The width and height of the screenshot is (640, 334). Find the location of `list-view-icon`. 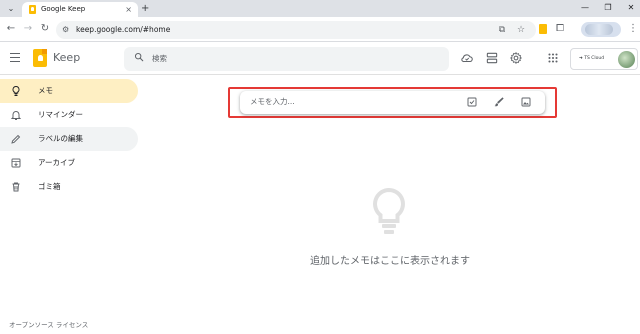

list-view-icon is located at coordinates (492, 58).